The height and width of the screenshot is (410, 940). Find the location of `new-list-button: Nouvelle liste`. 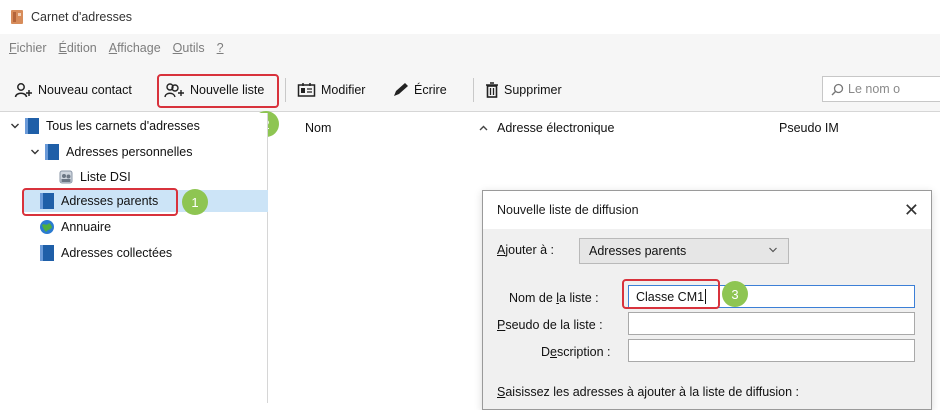

new-list-button: Nouvelle liste is located at coordinates (214, 90).